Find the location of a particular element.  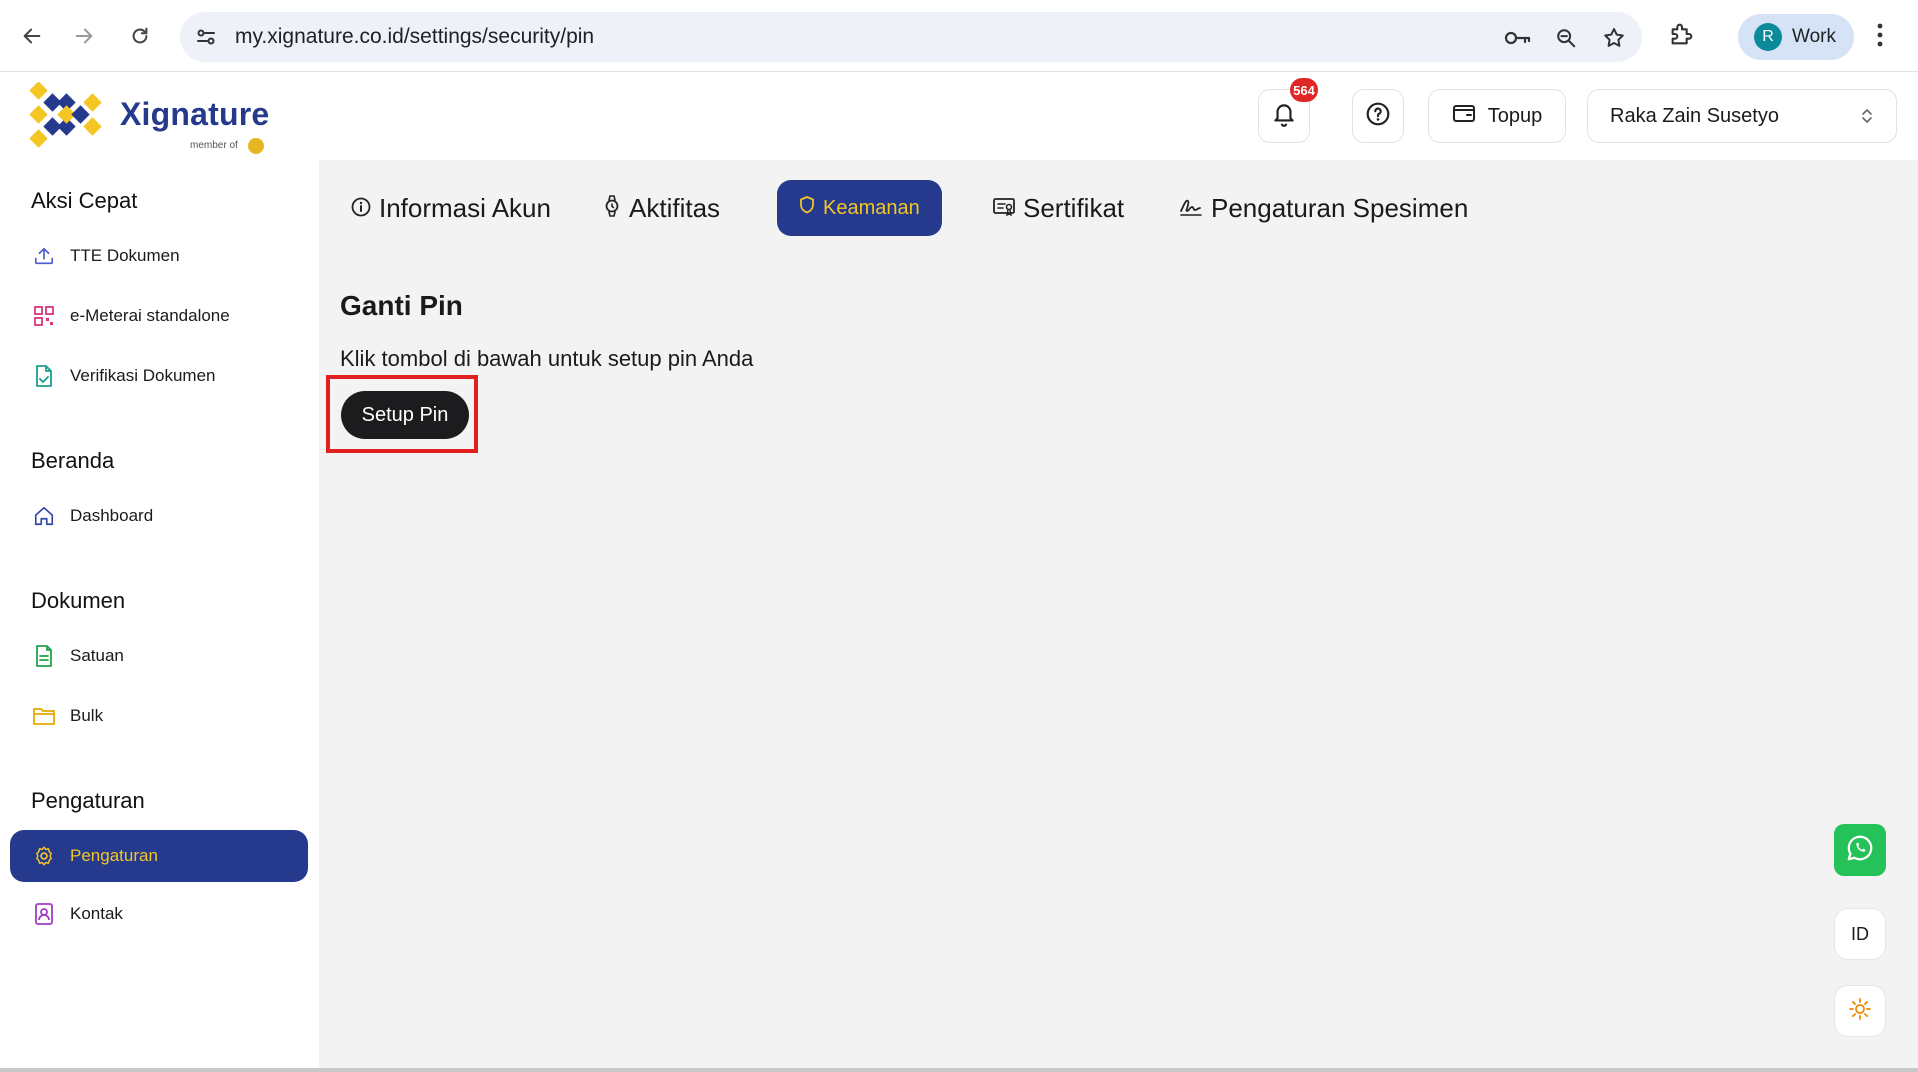

sidebar-item-label: Verifikasi Dokumen is located at coordinates (143, 375).